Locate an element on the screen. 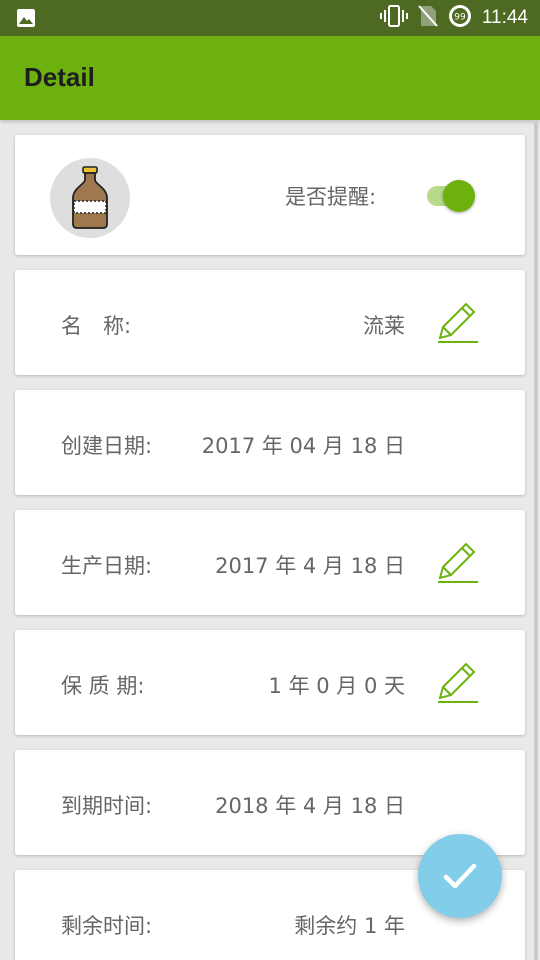 This screenshot has width=540, height=960. row-label: 创建日期: is located at coordinates (107, 446).